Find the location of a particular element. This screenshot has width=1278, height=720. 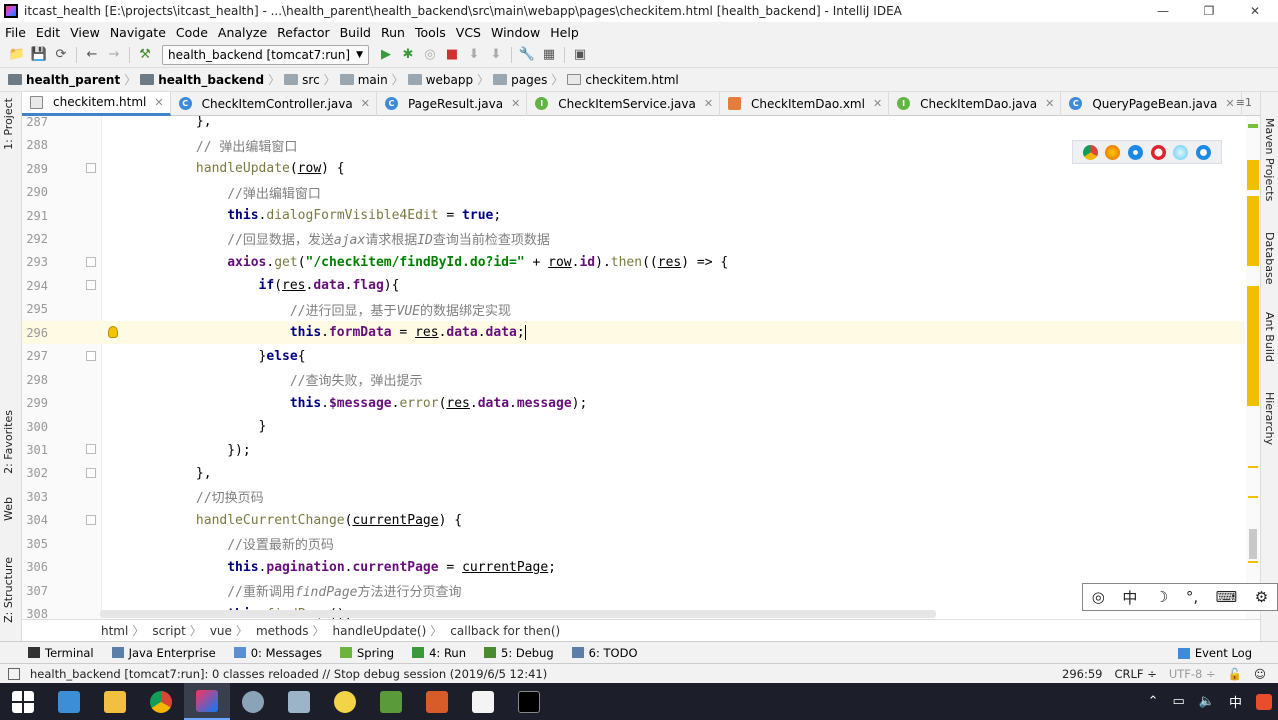

code-line: 292 //回显数据，发送ajax请求根据ID查询当前检查项数据 is located at coordinates (633, 238).